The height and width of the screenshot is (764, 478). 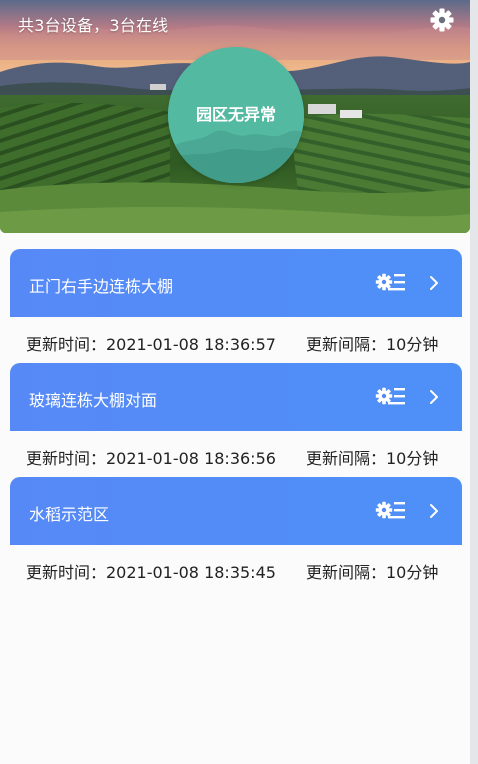 I want to click on screen-edge, so click(x=474, y=382).